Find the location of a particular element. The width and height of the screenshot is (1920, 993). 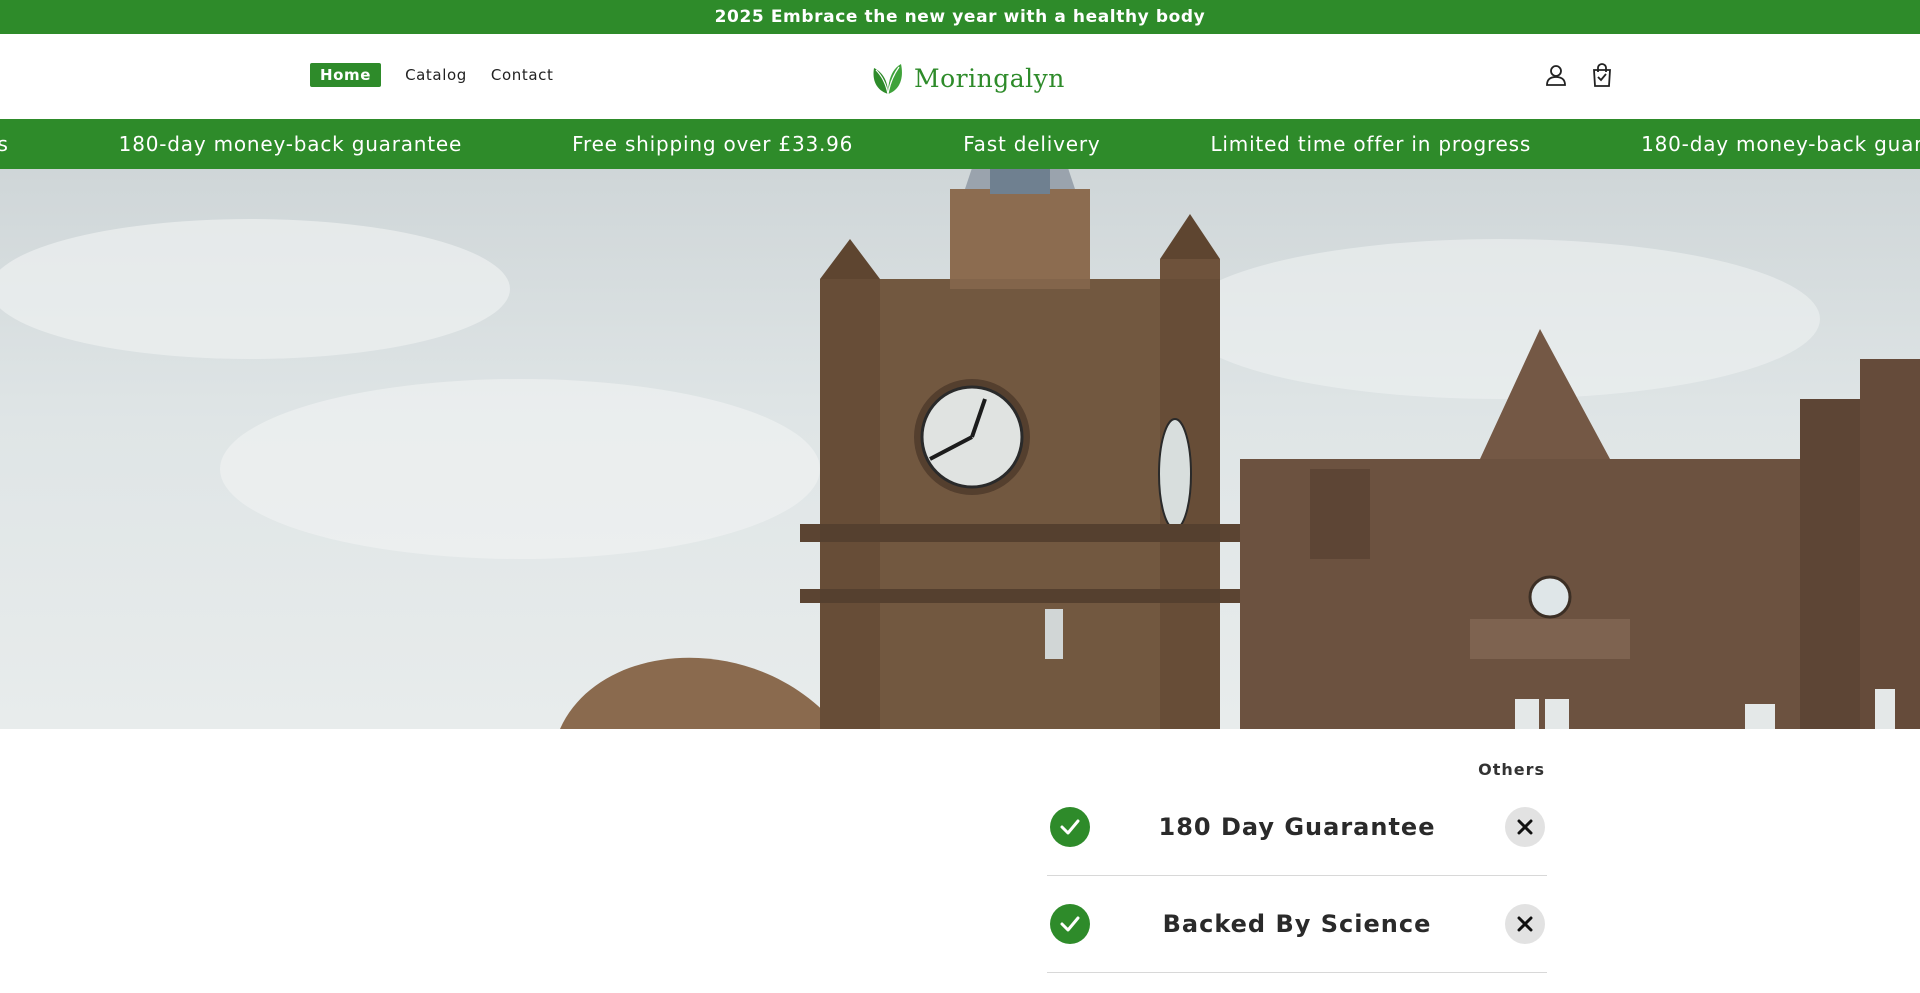

comparison-row-label: Backed By Science is located at coordinates (1297, 924).